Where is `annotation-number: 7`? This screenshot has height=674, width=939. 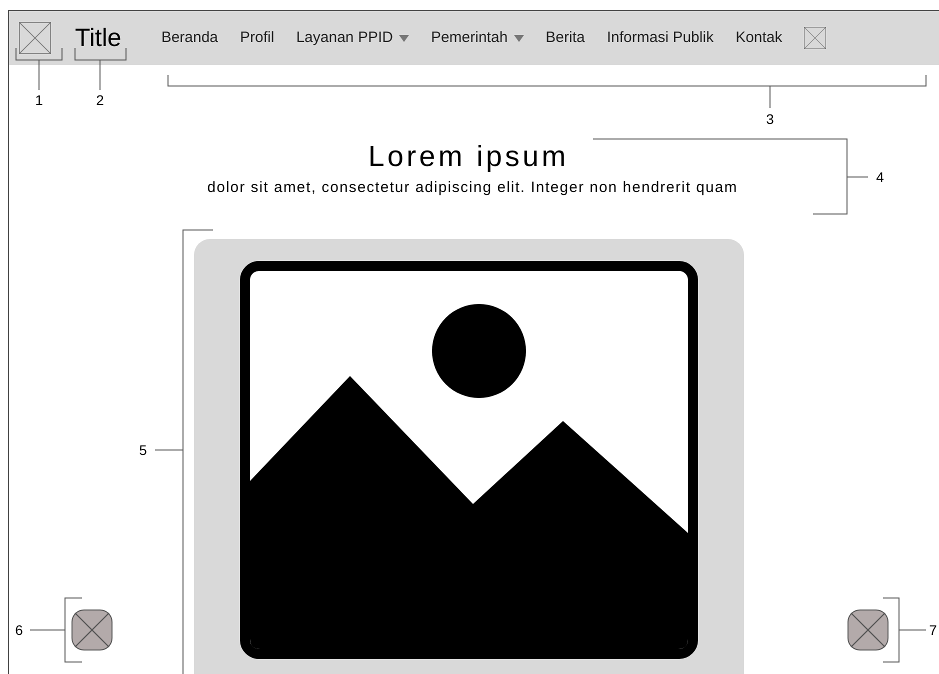
annotation-number: 7 is located at coordinates (933, 630).